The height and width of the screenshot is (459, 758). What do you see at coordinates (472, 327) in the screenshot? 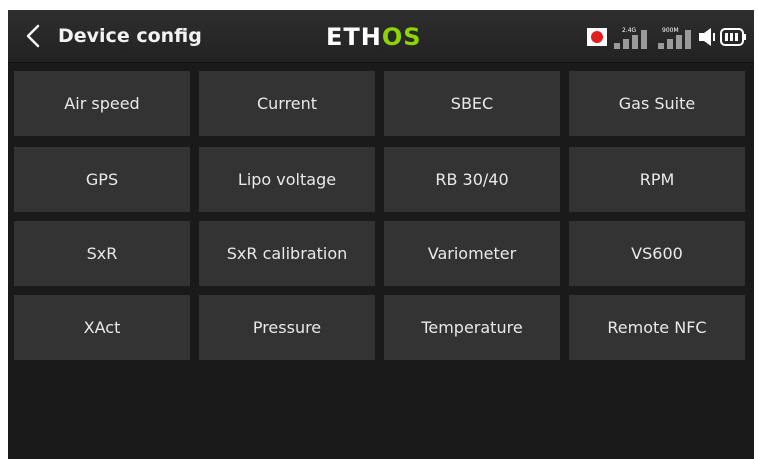
I see `device-tile-temperature: Temperature` at bounding box center [472, 327].